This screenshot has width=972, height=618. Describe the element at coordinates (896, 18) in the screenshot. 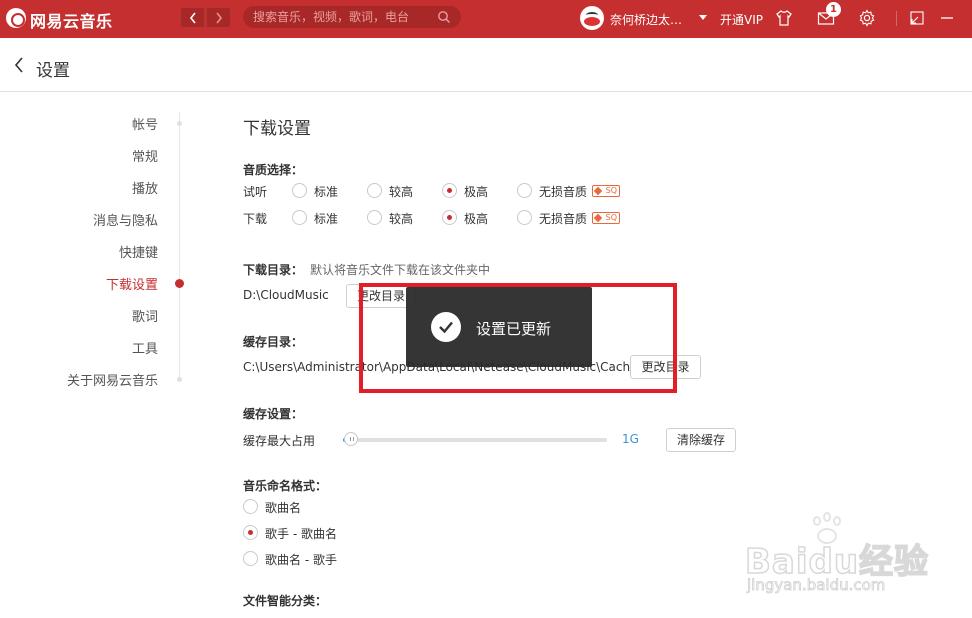

I see `toolbar-divider` at that location.